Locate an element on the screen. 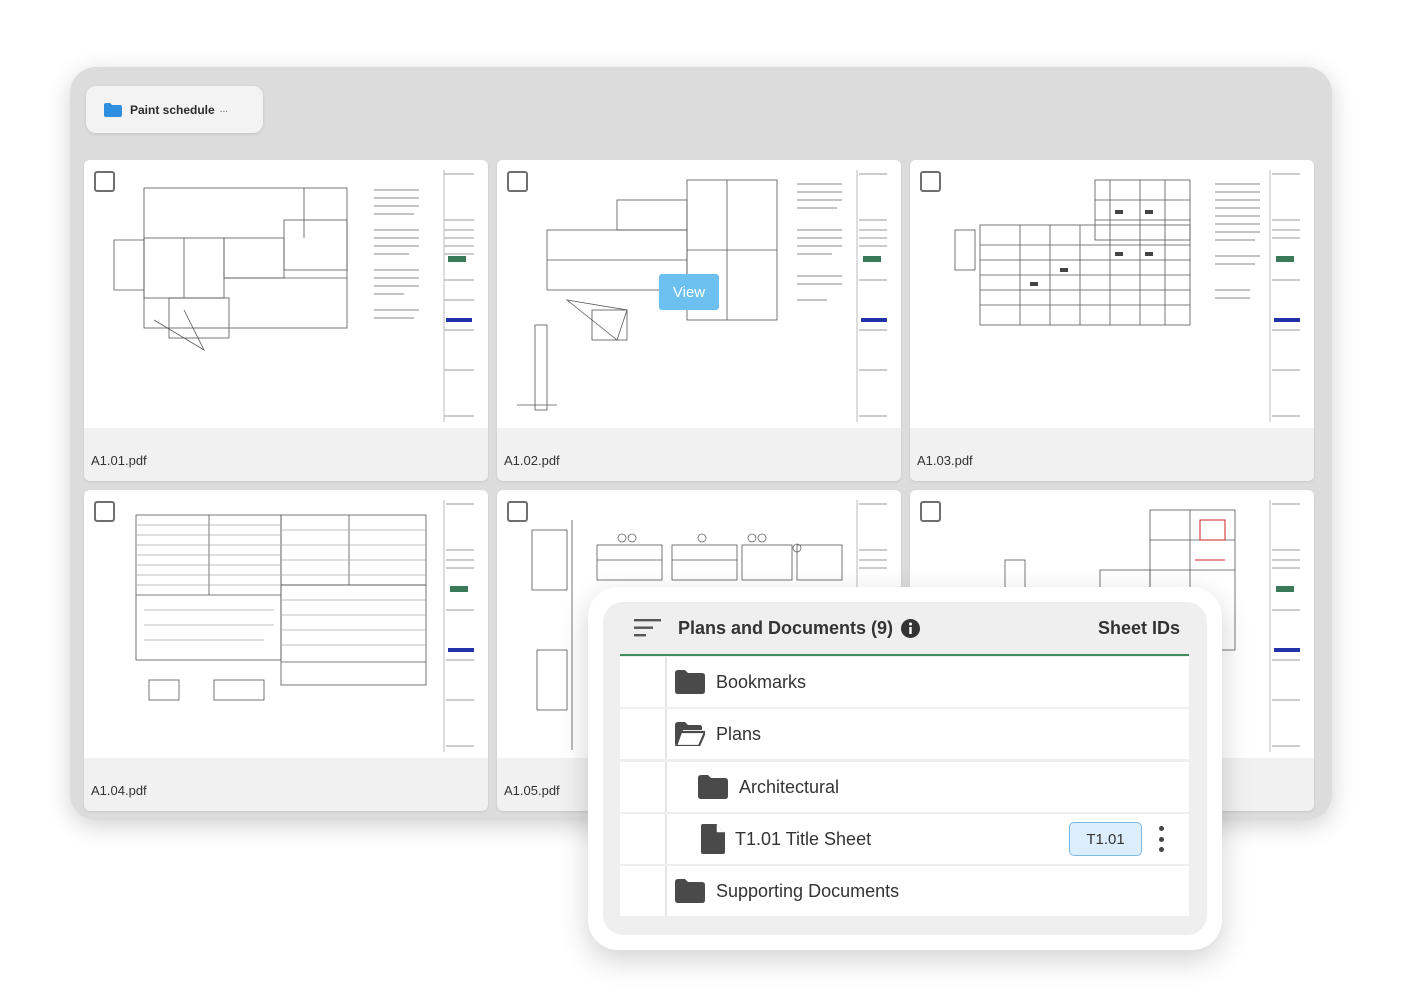 This screenshot has width=1401, height=1001. tree-row-bookmarks: Bookmarks is located at coordinates (904, 682).